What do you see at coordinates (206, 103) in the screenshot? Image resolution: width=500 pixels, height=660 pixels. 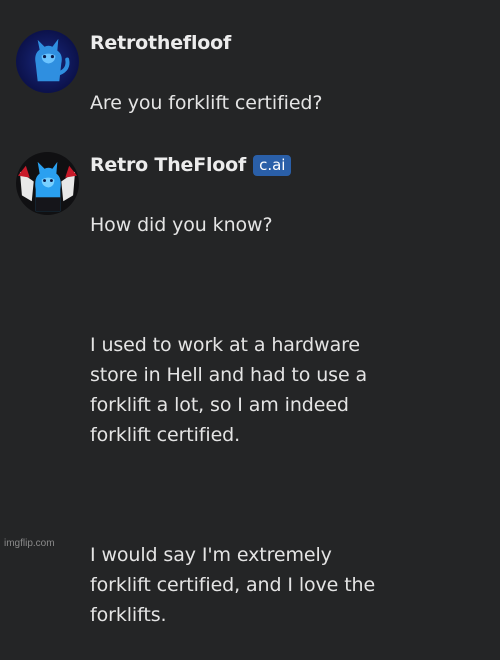 I see `message-paragraph: Are you forklift certified?` at bounding box center [206, 103].